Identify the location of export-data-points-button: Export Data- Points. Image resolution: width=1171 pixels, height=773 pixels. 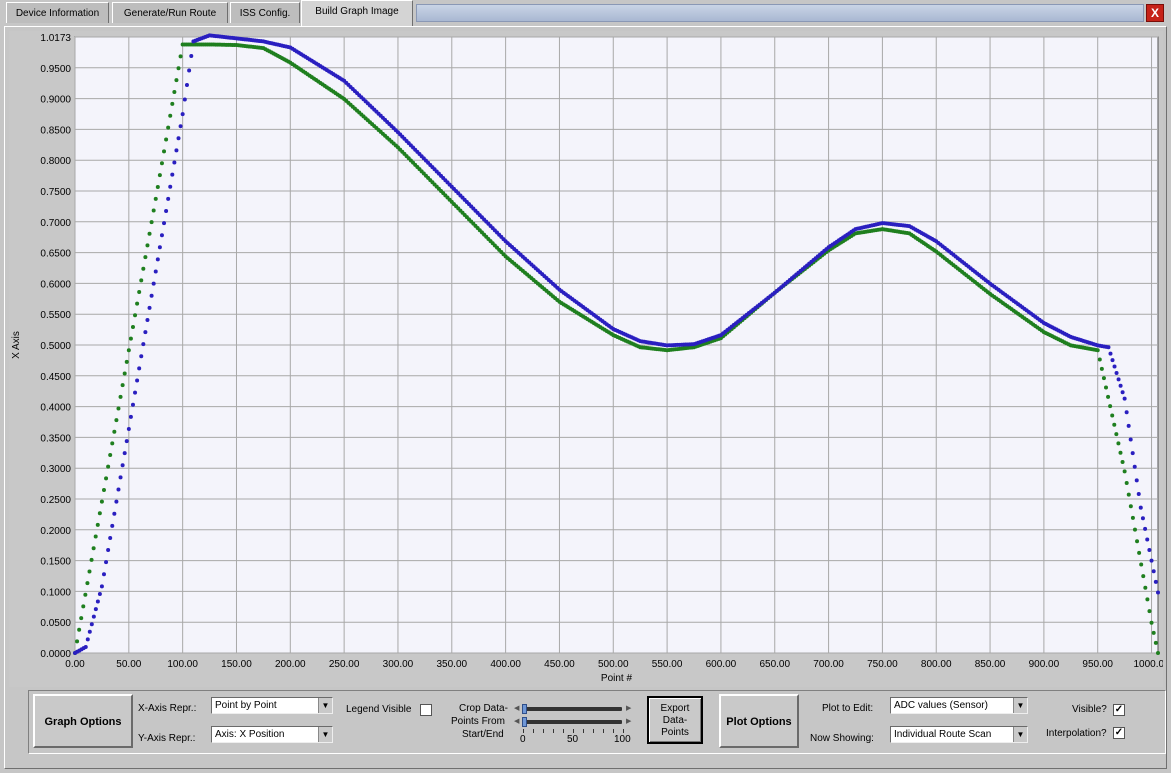
(675, 720).